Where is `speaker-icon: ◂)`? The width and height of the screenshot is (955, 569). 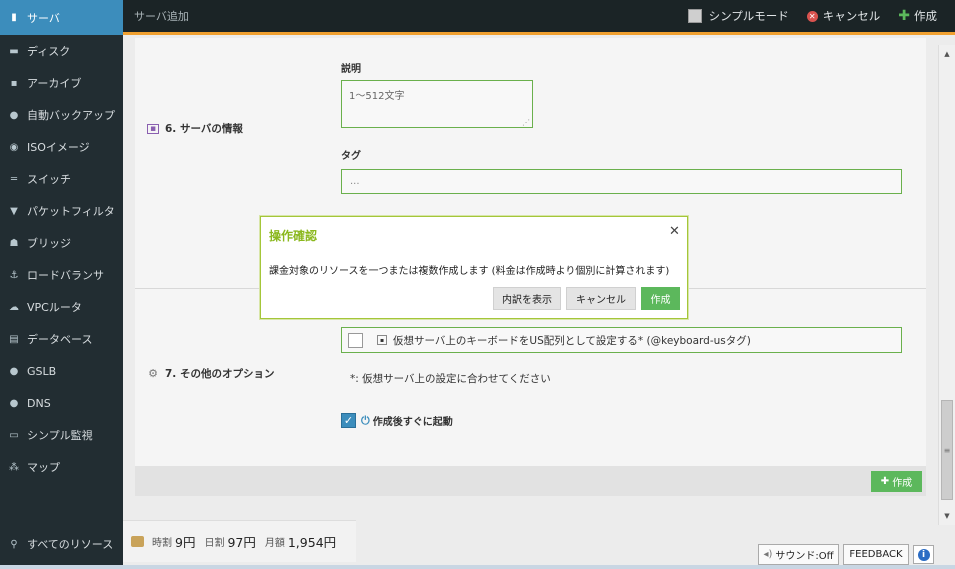 speaker-icon: ◂) is located at coordinates (768, 554).